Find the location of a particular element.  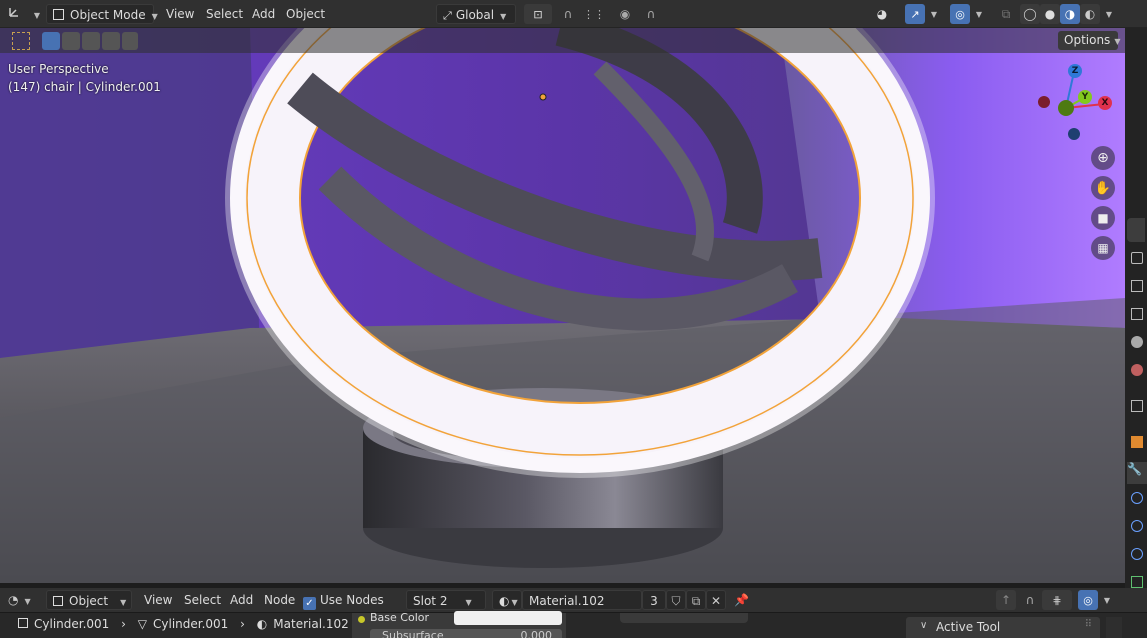

collection-tab-icon is located at coordinates (1137, 406).